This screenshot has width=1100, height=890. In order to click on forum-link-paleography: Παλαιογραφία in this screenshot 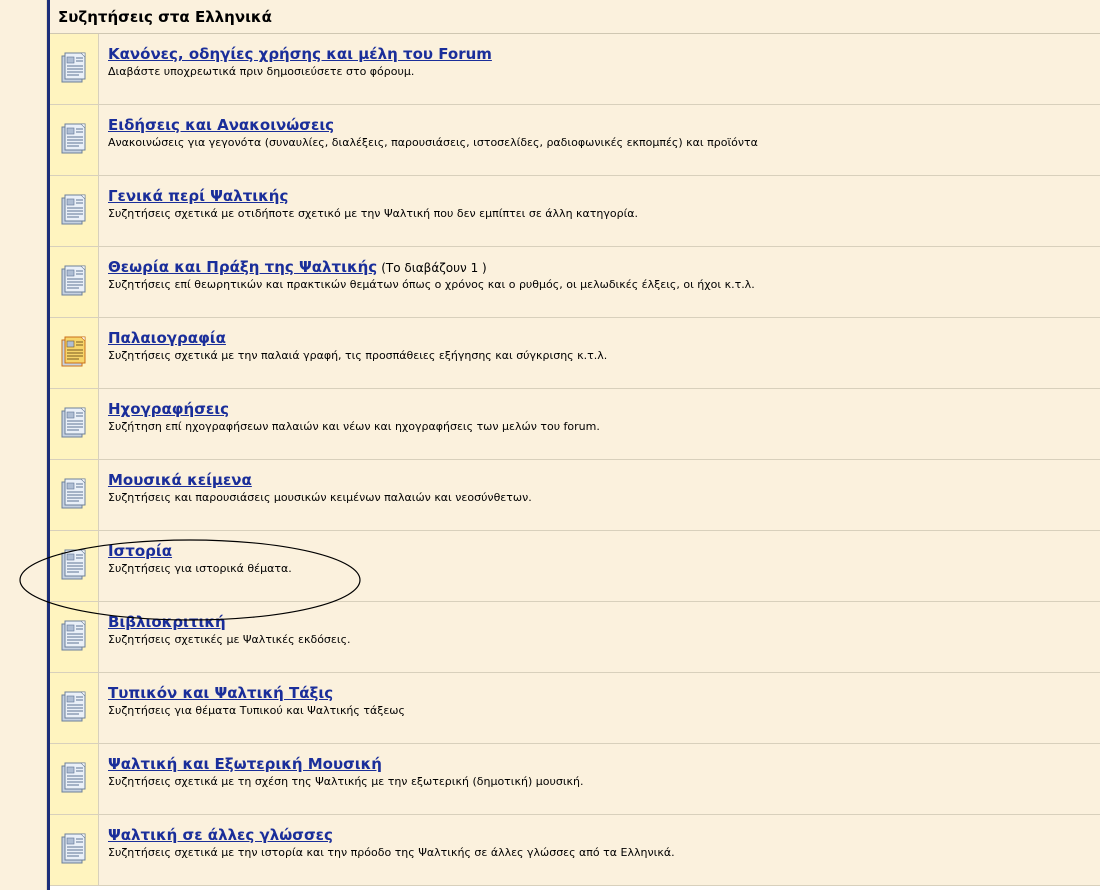, I will do `click(167, 338)`.